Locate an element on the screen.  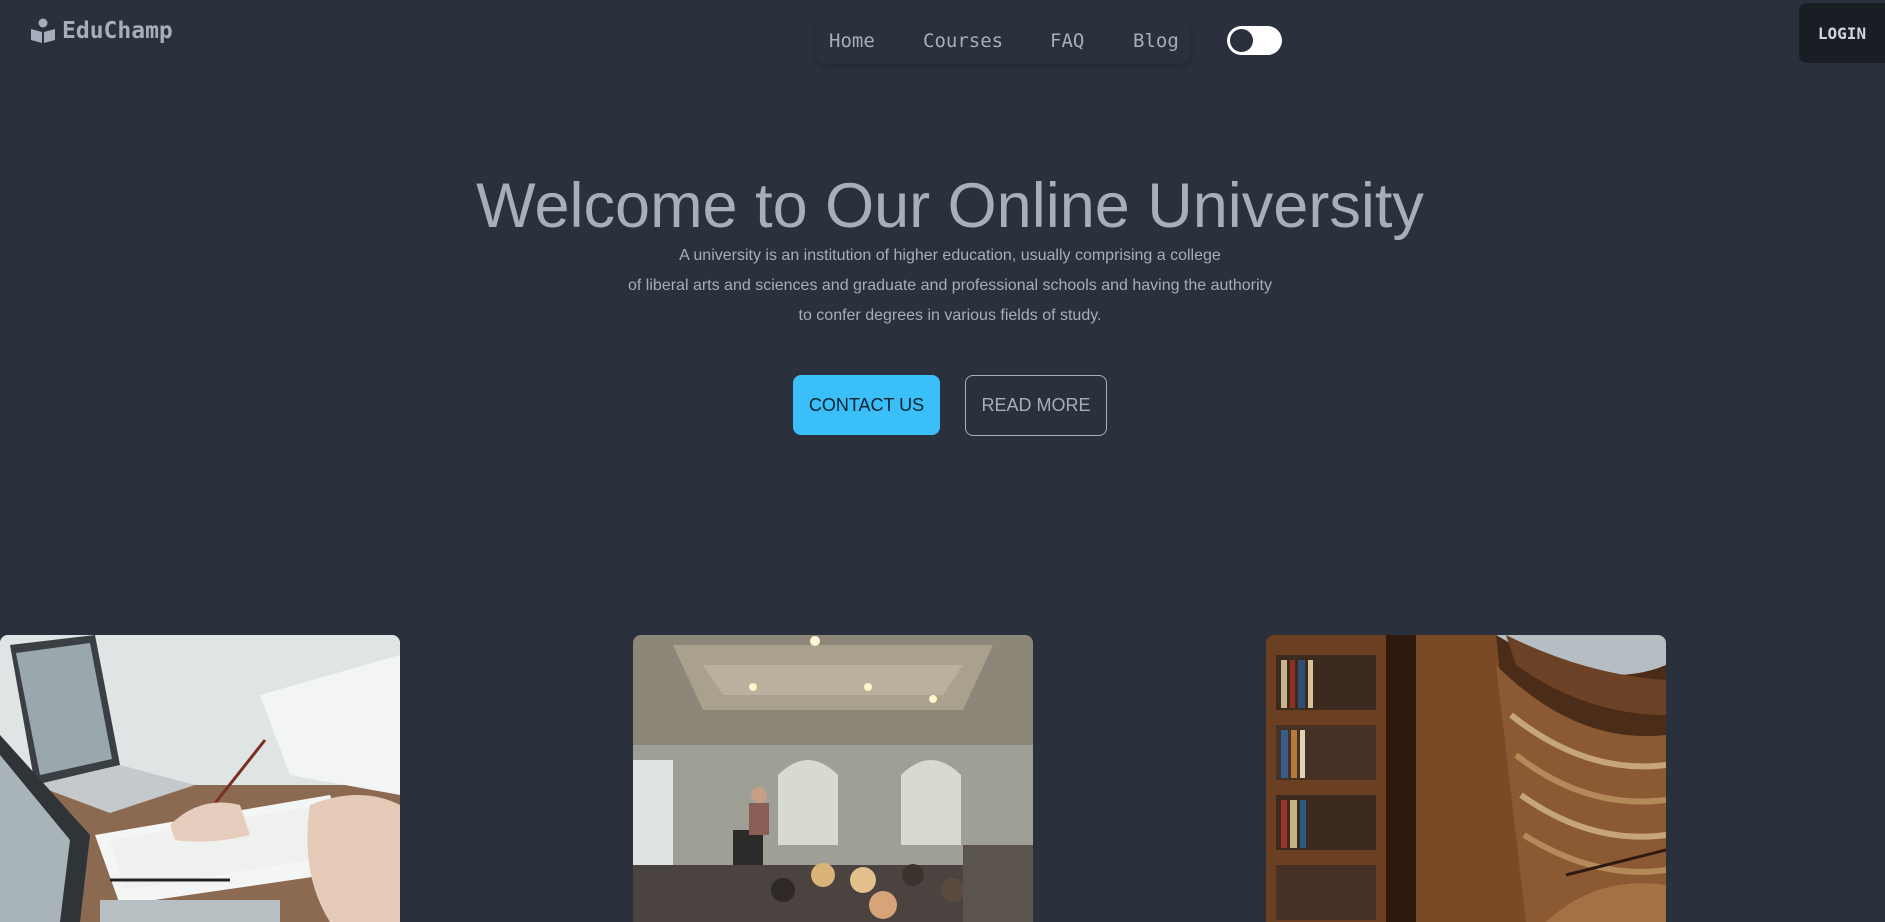
nav-faq: FAQ is located at coordinates (1067, 41).